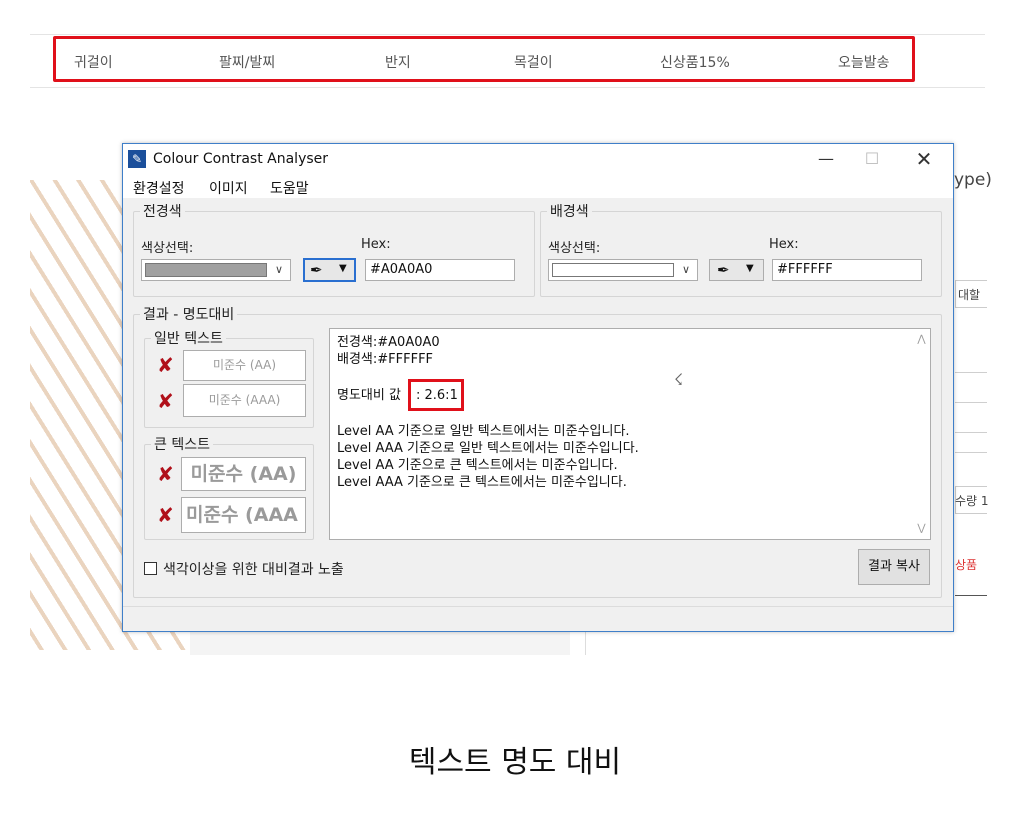 The image size is (1030, 819). What do you see at coordinates (533, 62) in the screenshot?
I see `nav-item-necklaces: 목걸이` at bounding box center [533, 62].